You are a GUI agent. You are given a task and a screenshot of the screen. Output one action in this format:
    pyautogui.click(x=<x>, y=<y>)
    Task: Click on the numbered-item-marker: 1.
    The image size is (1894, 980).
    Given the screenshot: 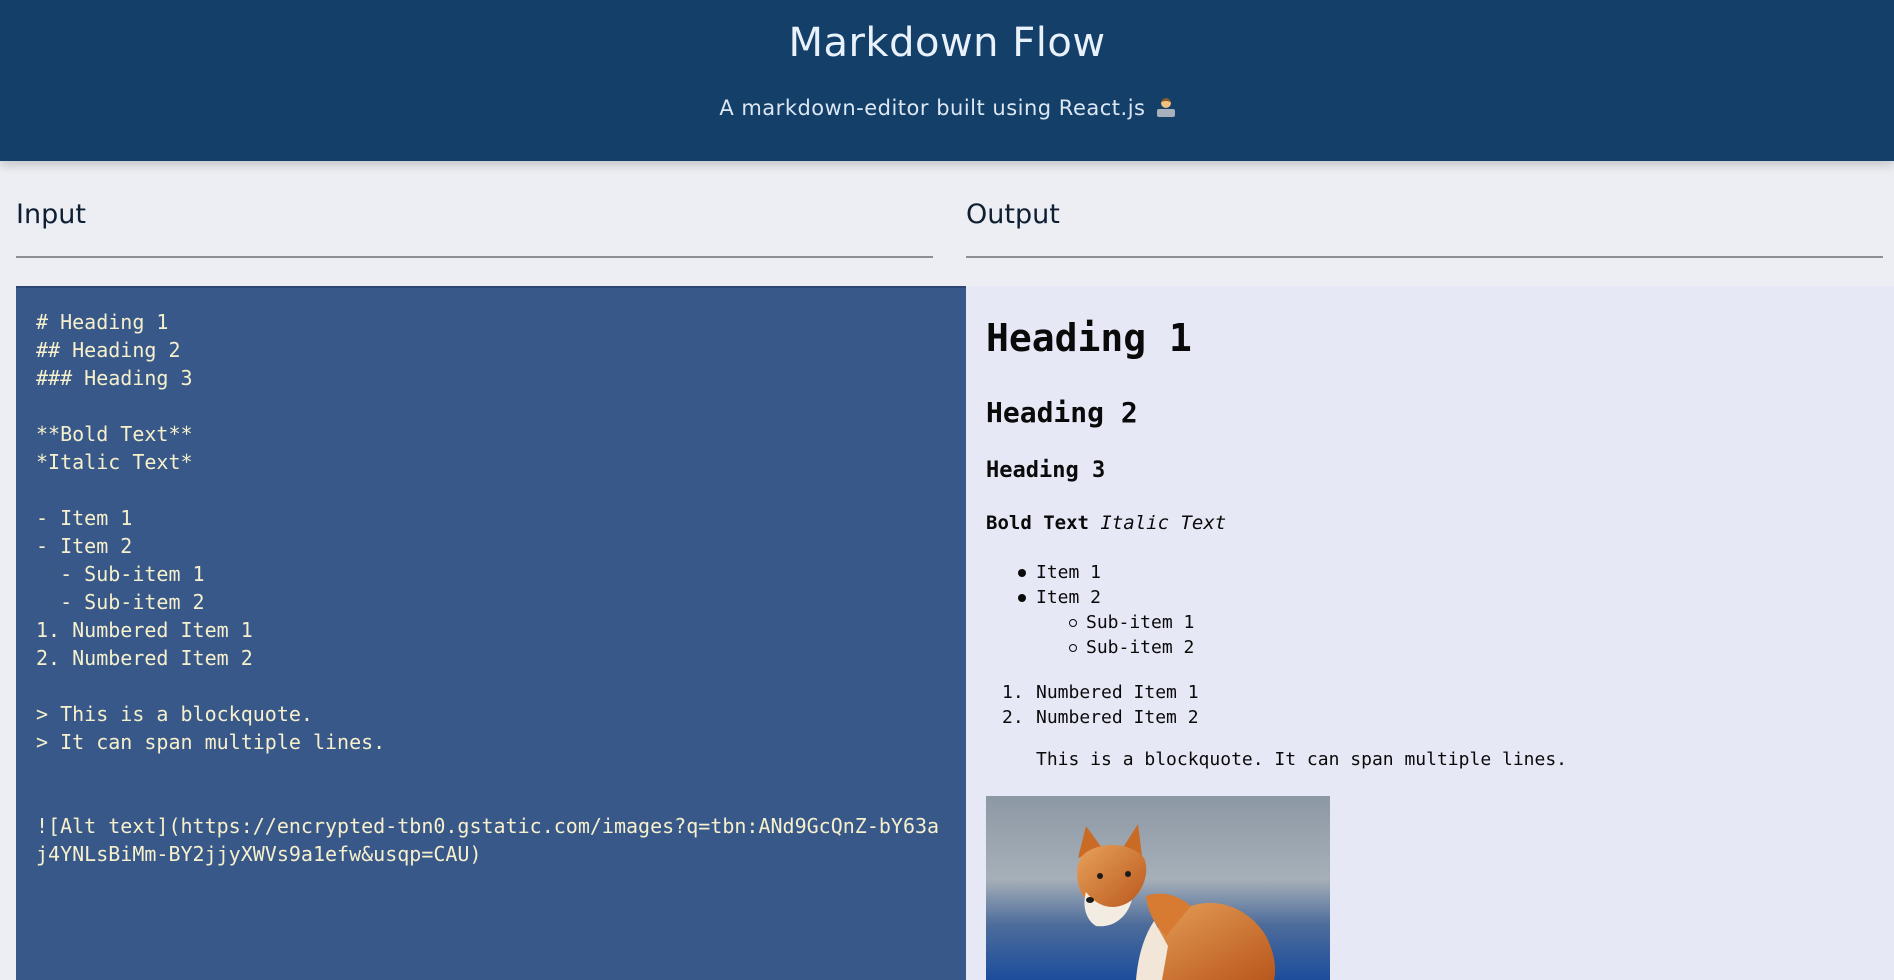 What is the action you would take?
    pyautogui.click(x=1013, y=692)
    